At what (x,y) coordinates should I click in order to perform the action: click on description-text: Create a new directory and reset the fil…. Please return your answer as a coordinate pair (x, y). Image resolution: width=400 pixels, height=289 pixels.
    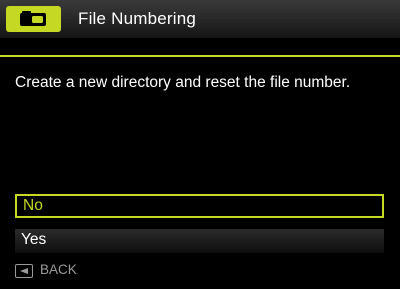
    Looking at the image, I should click on (183, 82).